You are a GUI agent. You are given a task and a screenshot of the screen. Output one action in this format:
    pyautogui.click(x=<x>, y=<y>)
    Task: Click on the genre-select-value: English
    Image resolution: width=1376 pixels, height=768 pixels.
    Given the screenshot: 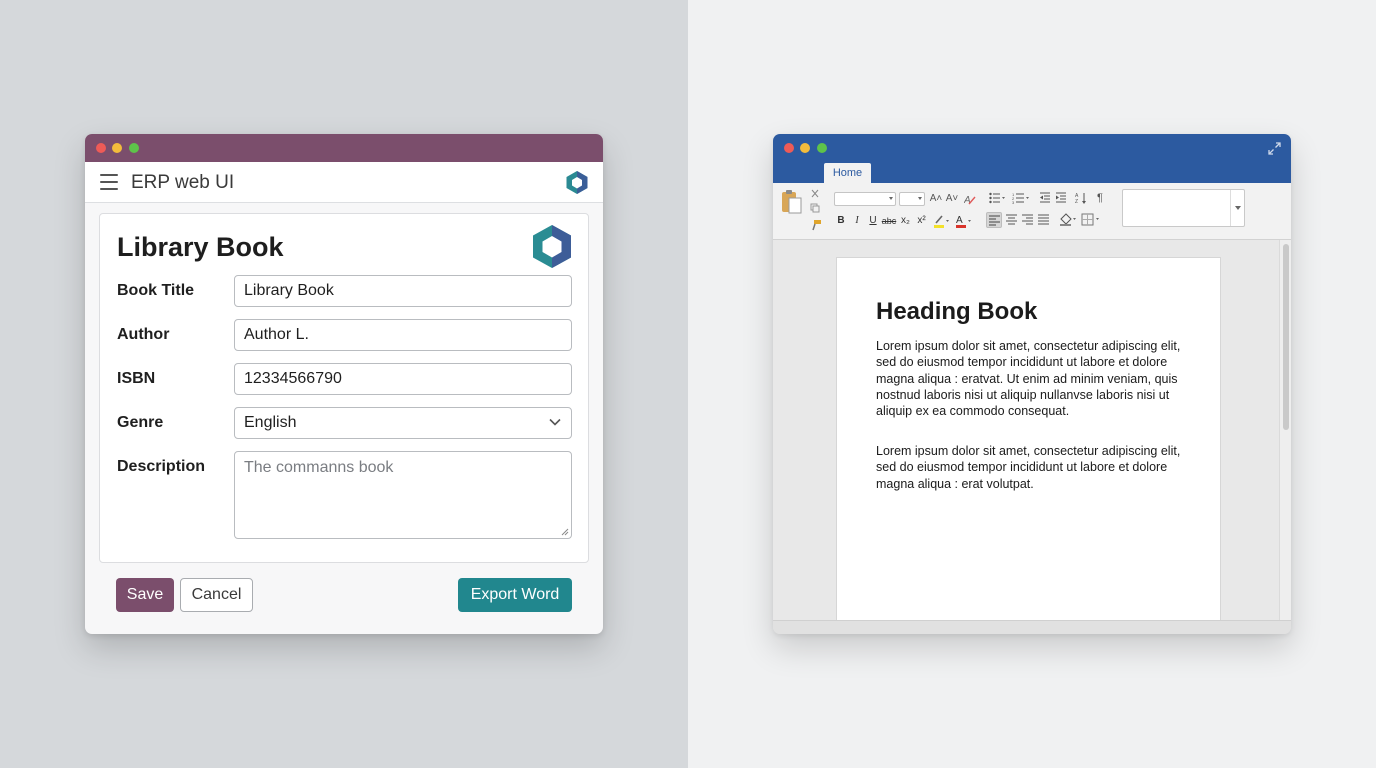 What is the action you would take?
    pyautogui.click(x=270, y=422)
    